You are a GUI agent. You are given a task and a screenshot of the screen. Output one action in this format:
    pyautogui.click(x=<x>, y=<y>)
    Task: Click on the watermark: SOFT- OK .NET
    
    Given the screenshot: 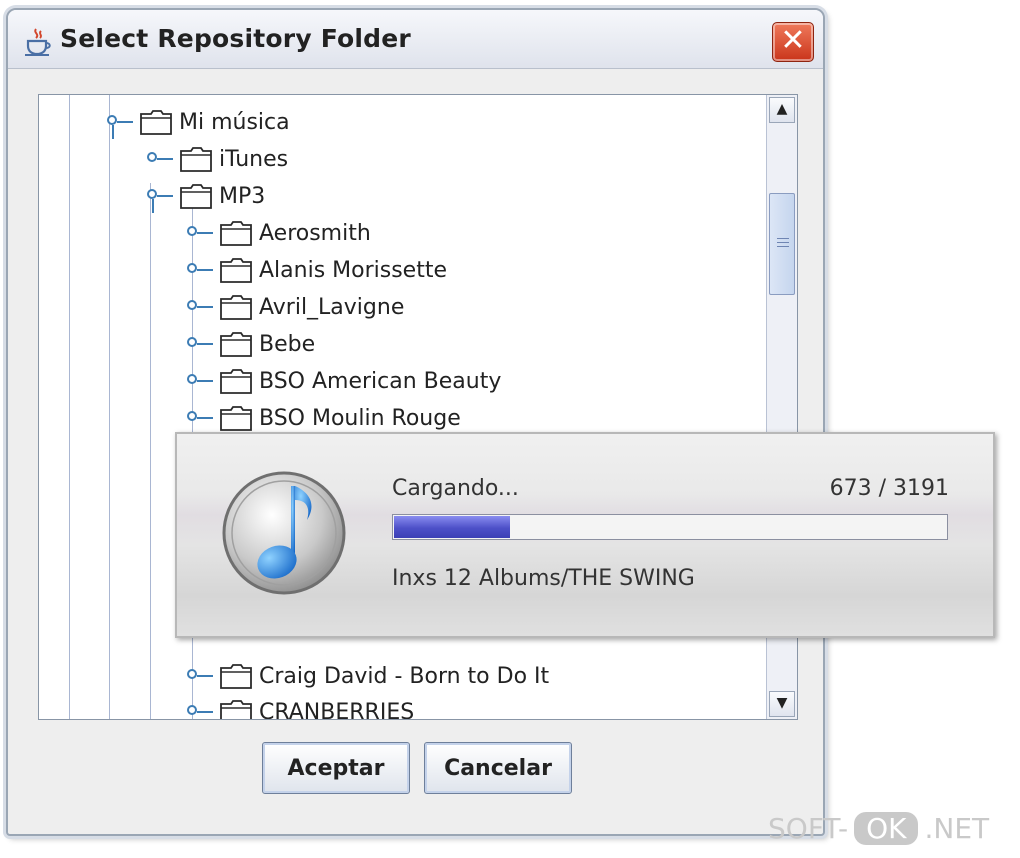 What is the action you would take?
    pyautogui.click(x=878, y=828)
    